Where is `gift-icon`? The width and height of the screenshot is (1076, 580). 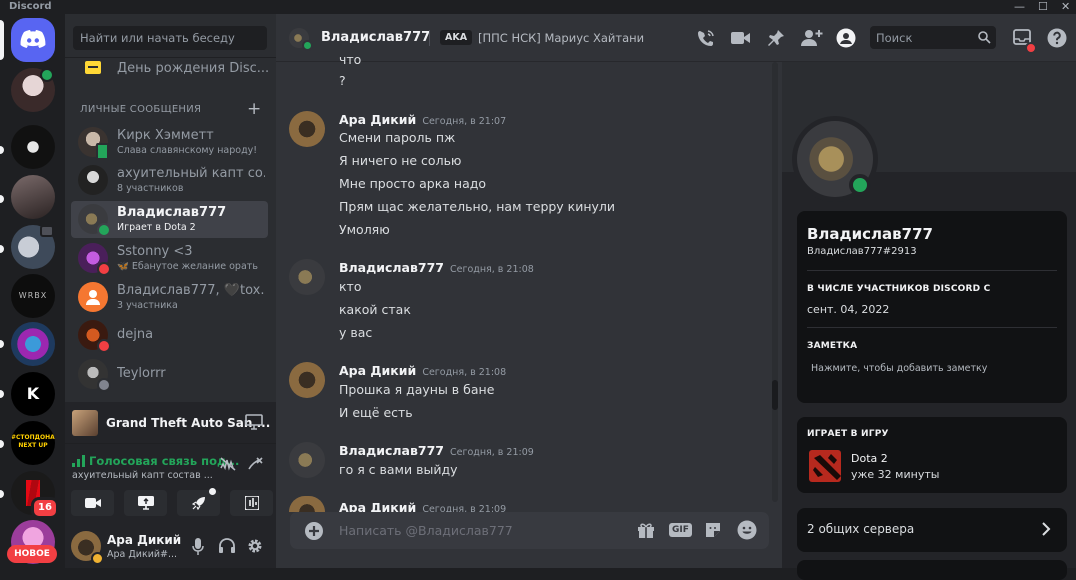
gift-icon is located at coordinates (646, 530).